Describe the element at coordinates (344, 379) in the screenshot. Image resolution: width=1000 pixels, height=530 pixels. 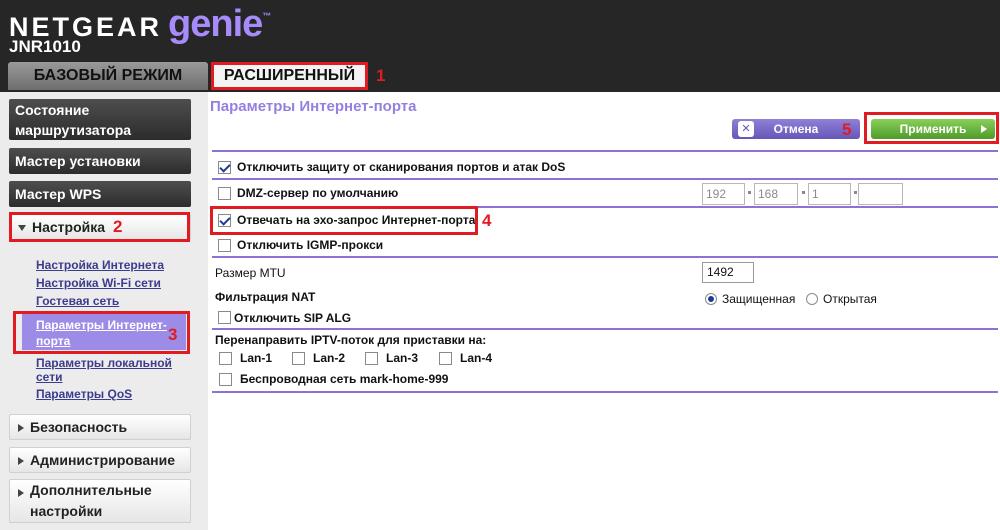
I see `iptv-wireless-label: Беспроводная сеть mark-home-999` at that location.